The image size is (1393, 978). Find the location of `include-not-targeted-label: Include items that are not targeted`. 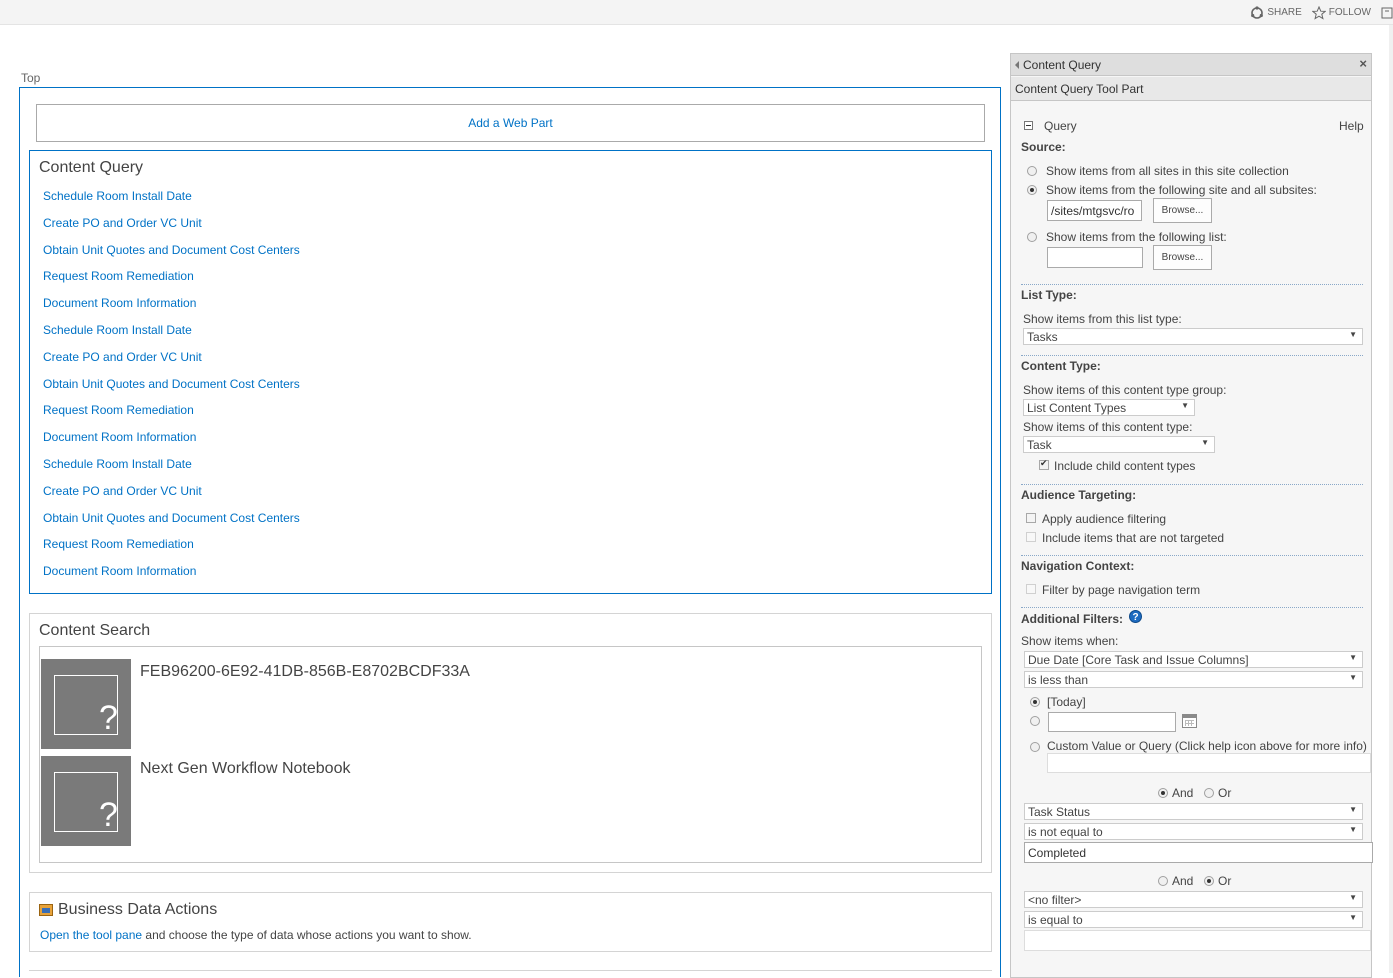

include-not-targeted-label: Include items that are not targeted is located at coordinates (1133, 538).